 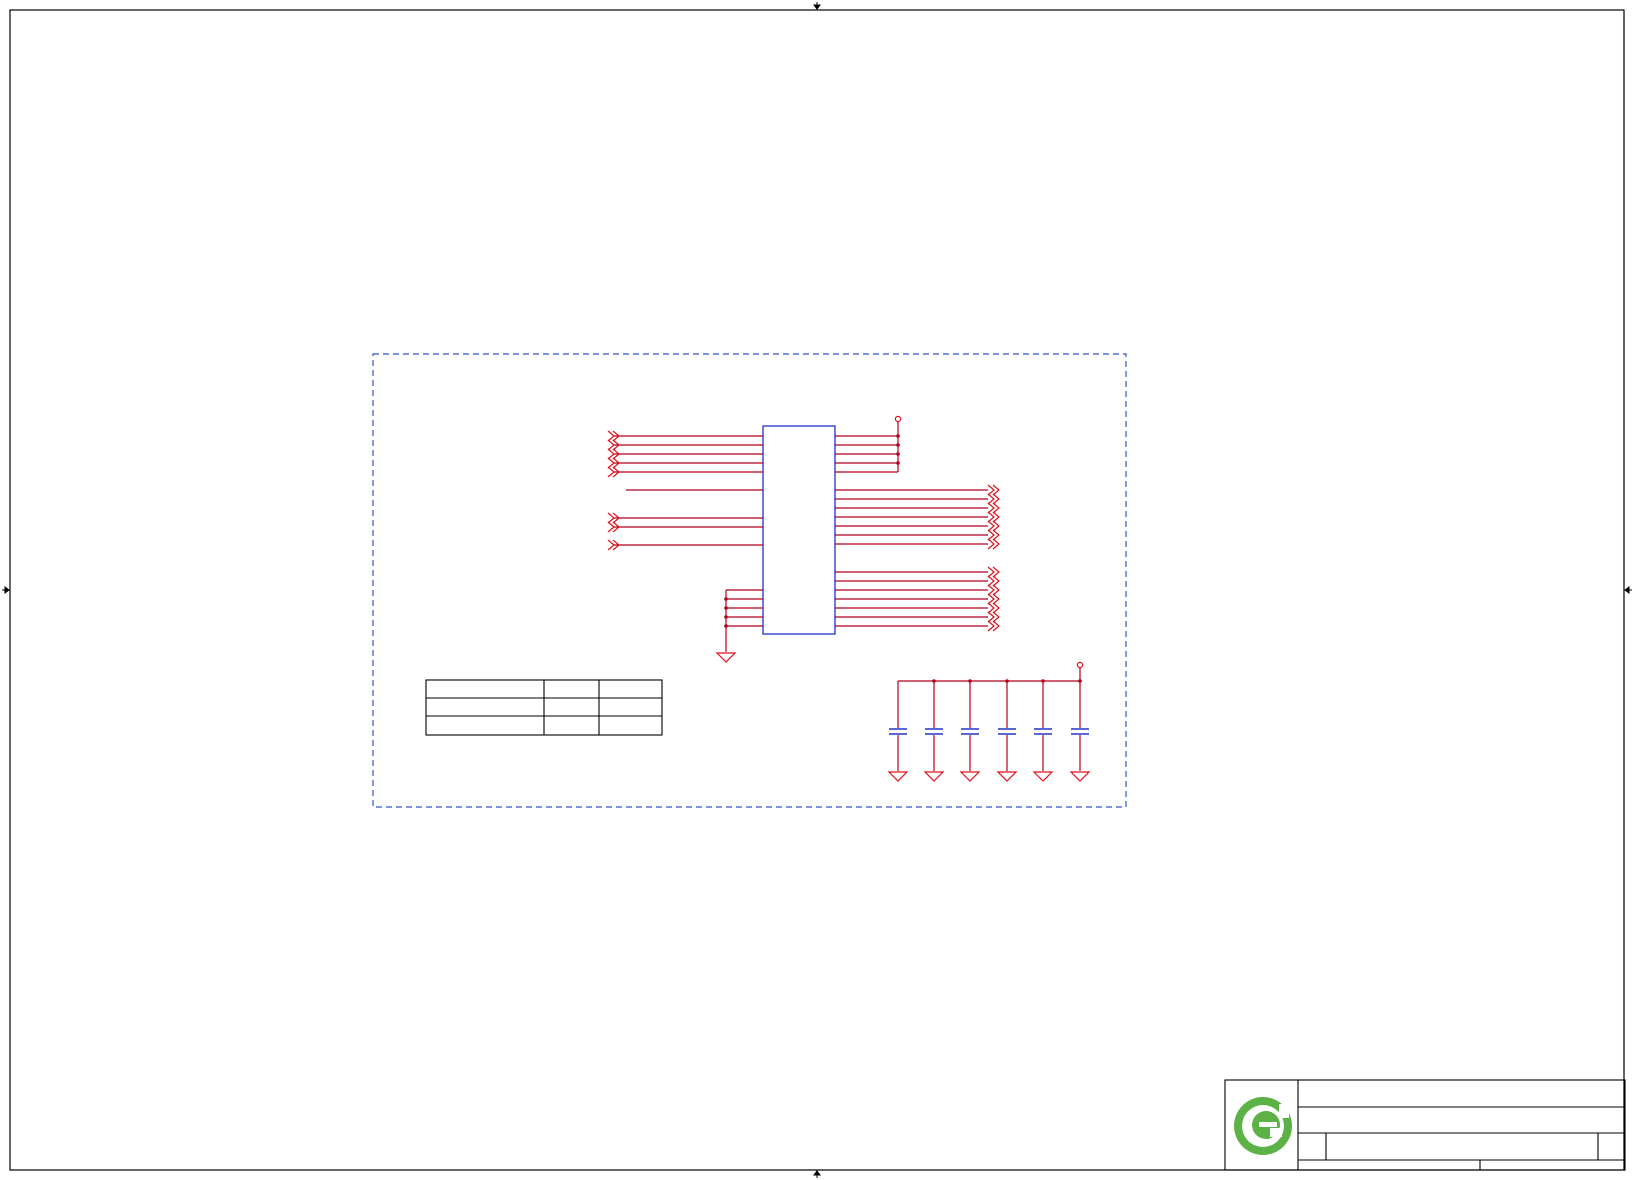 What do you see at coordinates (744, 620) in the screenshot?
I see `ground-pin-bus` at bounding box center [744, 620].